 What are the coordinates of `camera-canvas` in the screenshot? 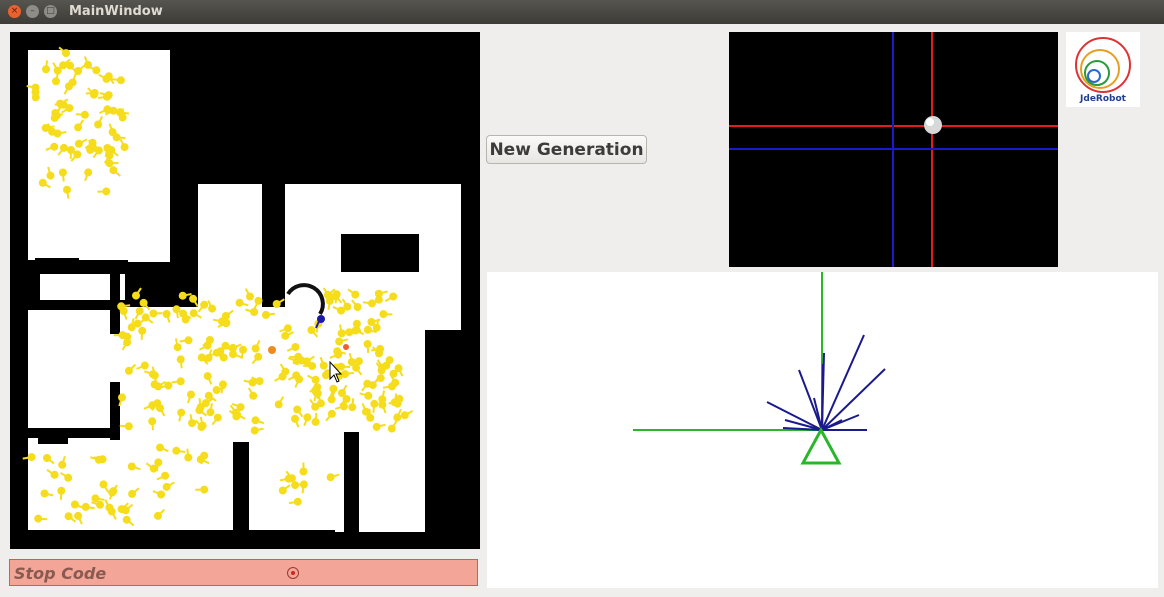 It's located at (893, 149).